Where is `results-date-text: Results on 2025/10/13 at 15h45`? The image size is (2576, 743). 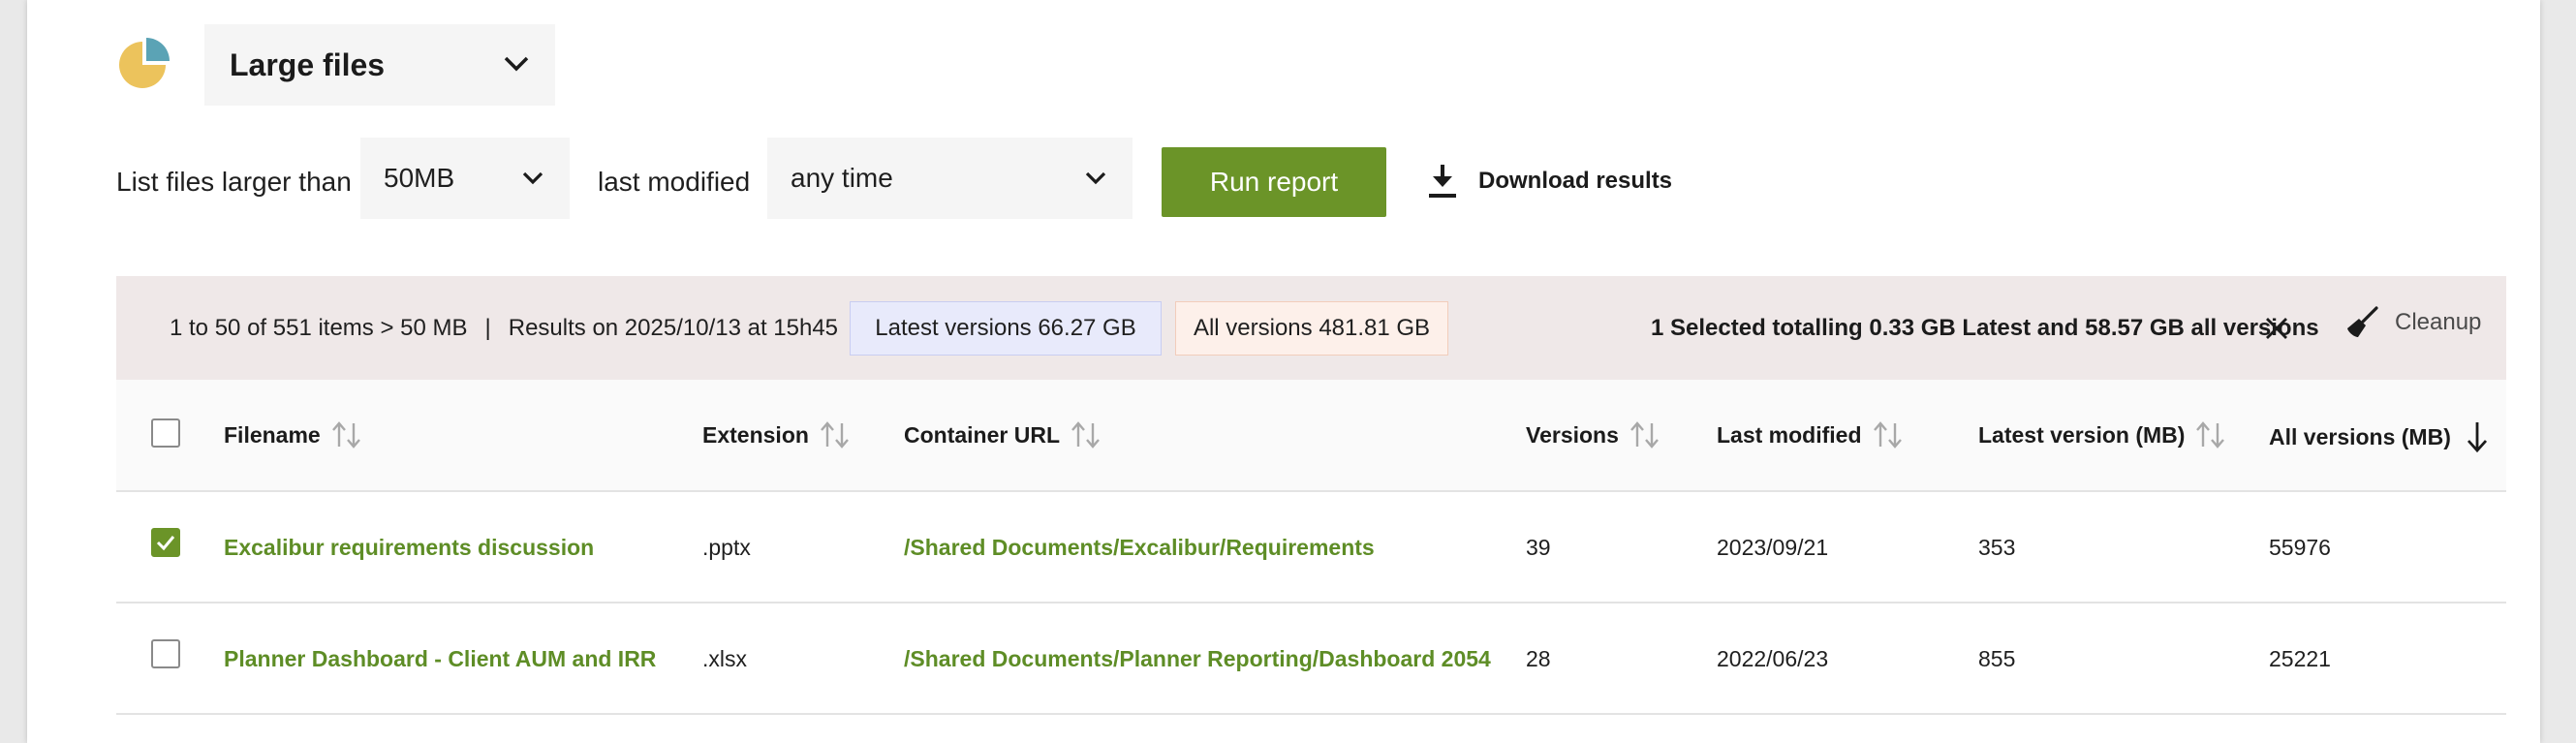 results-date-text: Results on 2025/10/13 at 15h45 is located at coordinates (673, 328).